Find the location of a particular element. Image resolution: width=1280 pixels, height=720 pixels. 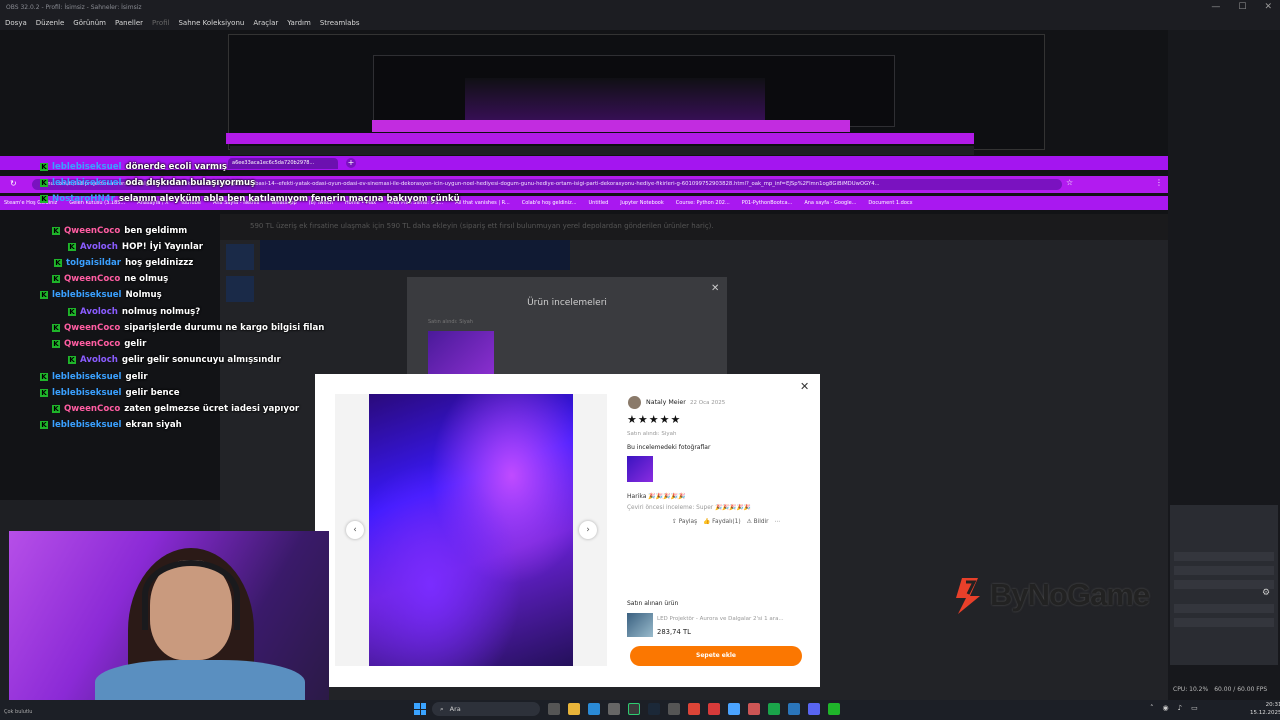

nested-preview-deep is located at coordinates (615, 101).